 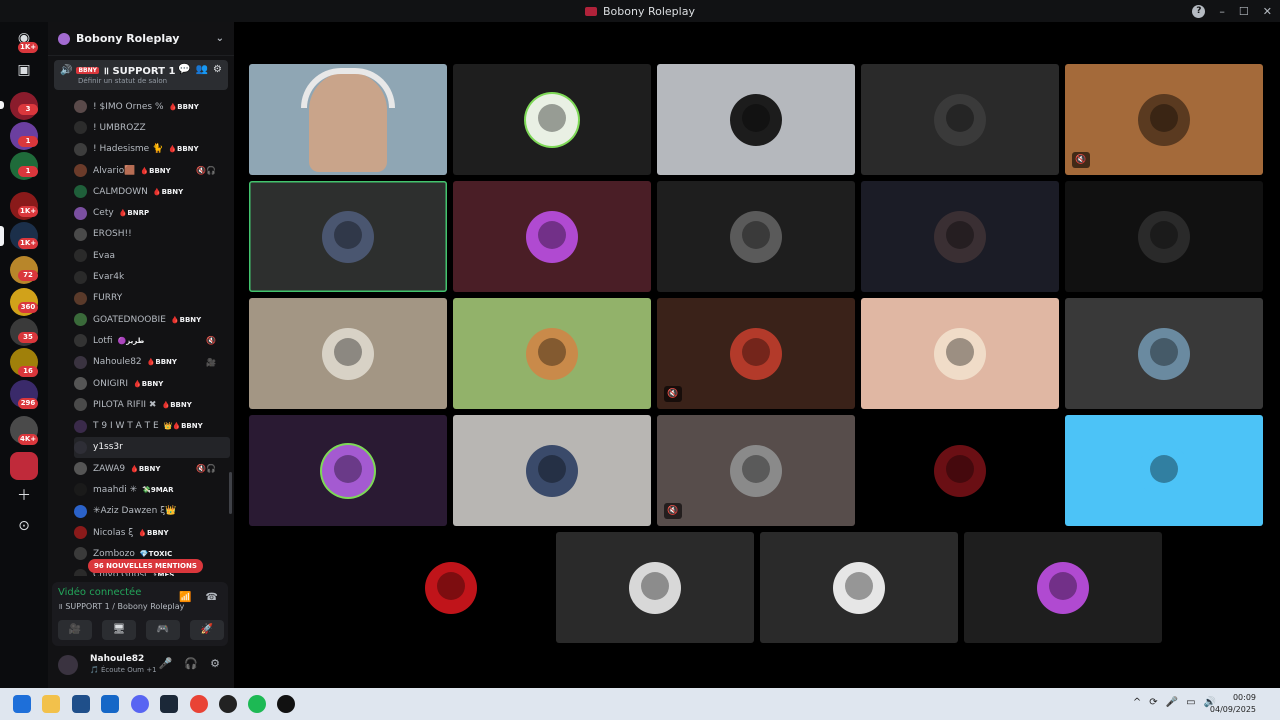 I want to click on channel-status-placeholder: Définir un statut de salon, so click(x=150, y=81).